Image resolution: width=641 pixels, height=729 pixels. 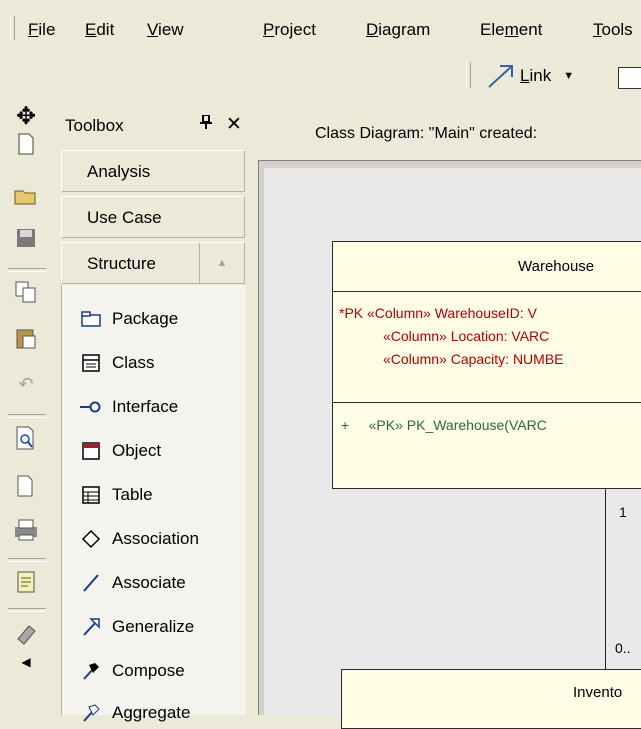 What do you see at coordinates (511, 30) in the screenshot?
I see `menu-element: Element` at bounding box center [511, 30].